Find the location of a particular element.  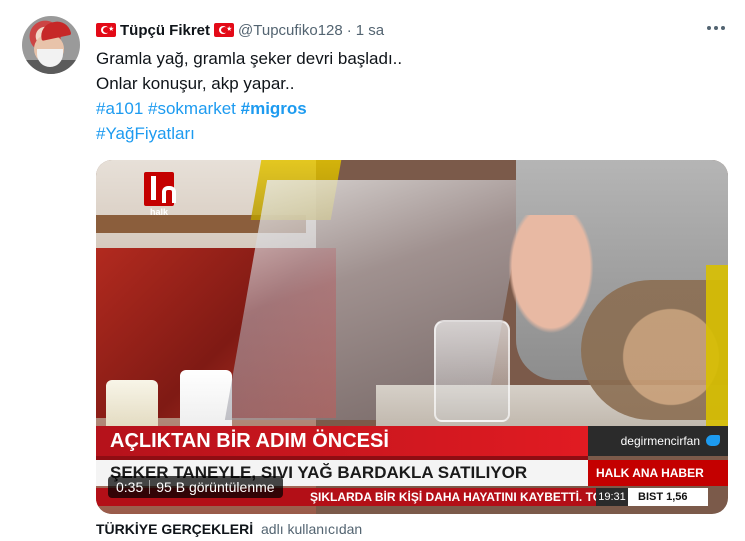

reporter-handle: degirmencirfan is located at coordinates (660, 441).